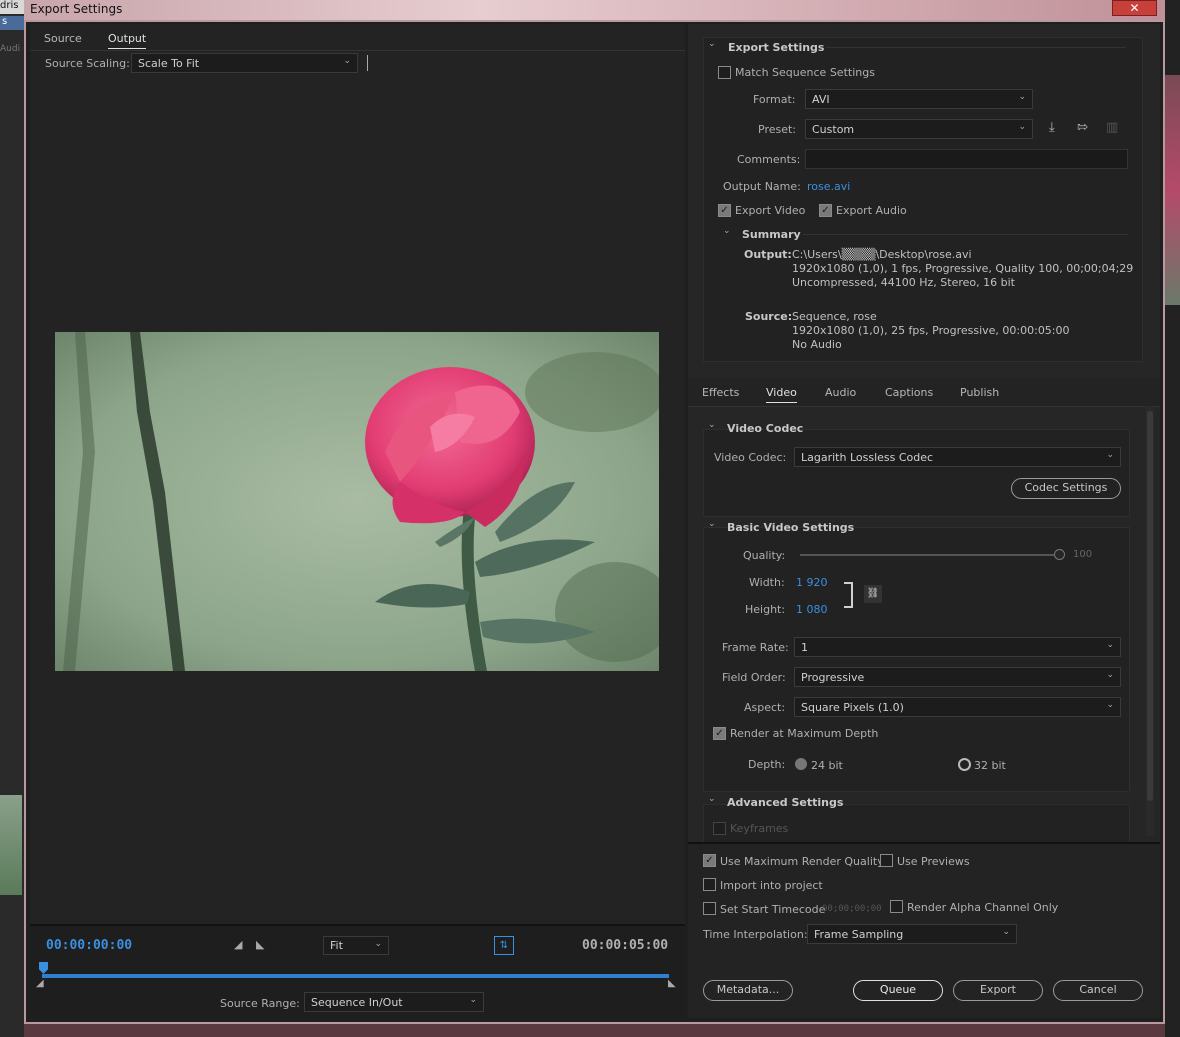 The height and width of the screenshot is (1037, 1180). What do you see at coordinates (957, 677) in the screenshot?
I see `field-order-dropdown: Progressive ⌄` at bounding box center [957, 677].